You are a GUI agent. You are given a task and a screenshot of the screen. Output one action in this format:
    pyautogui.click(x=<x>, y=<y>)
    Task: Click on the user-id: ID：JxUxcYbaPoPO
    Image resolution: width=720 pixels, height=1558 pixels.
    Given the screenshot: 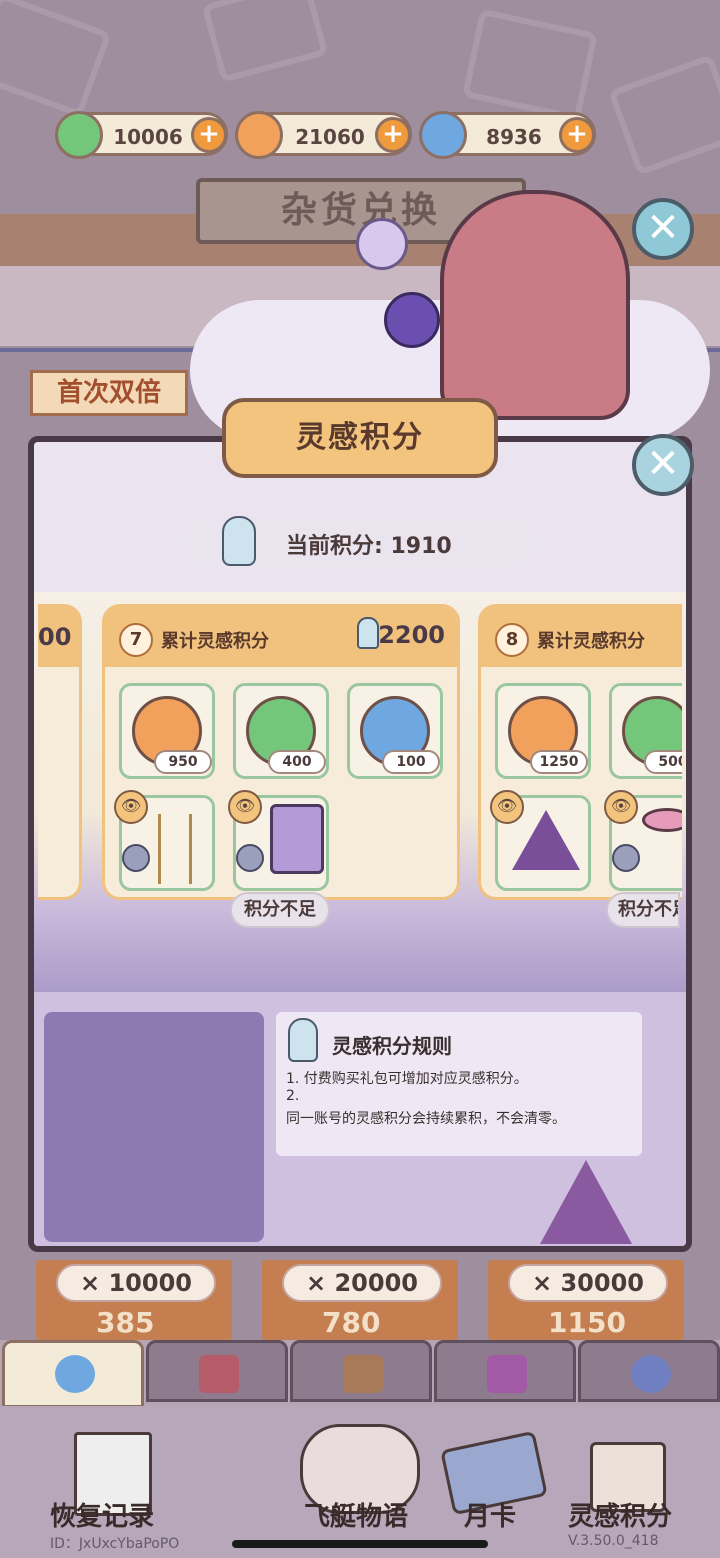 What is the action you would take?
    pyautogui.click(x=115, y=1544)
    